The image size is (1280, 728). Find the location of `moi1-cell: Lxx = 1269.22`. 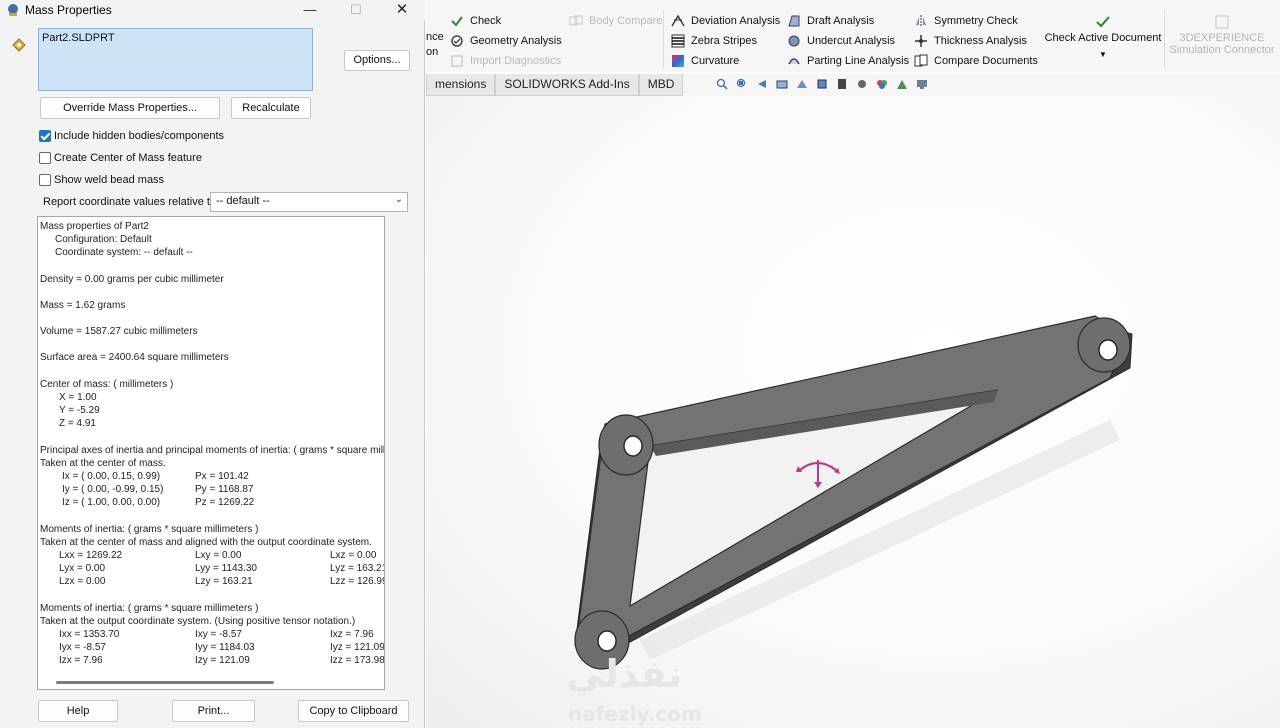

moi1-cell: Lxx = 1269.22 is located at coordinates (91, 555).